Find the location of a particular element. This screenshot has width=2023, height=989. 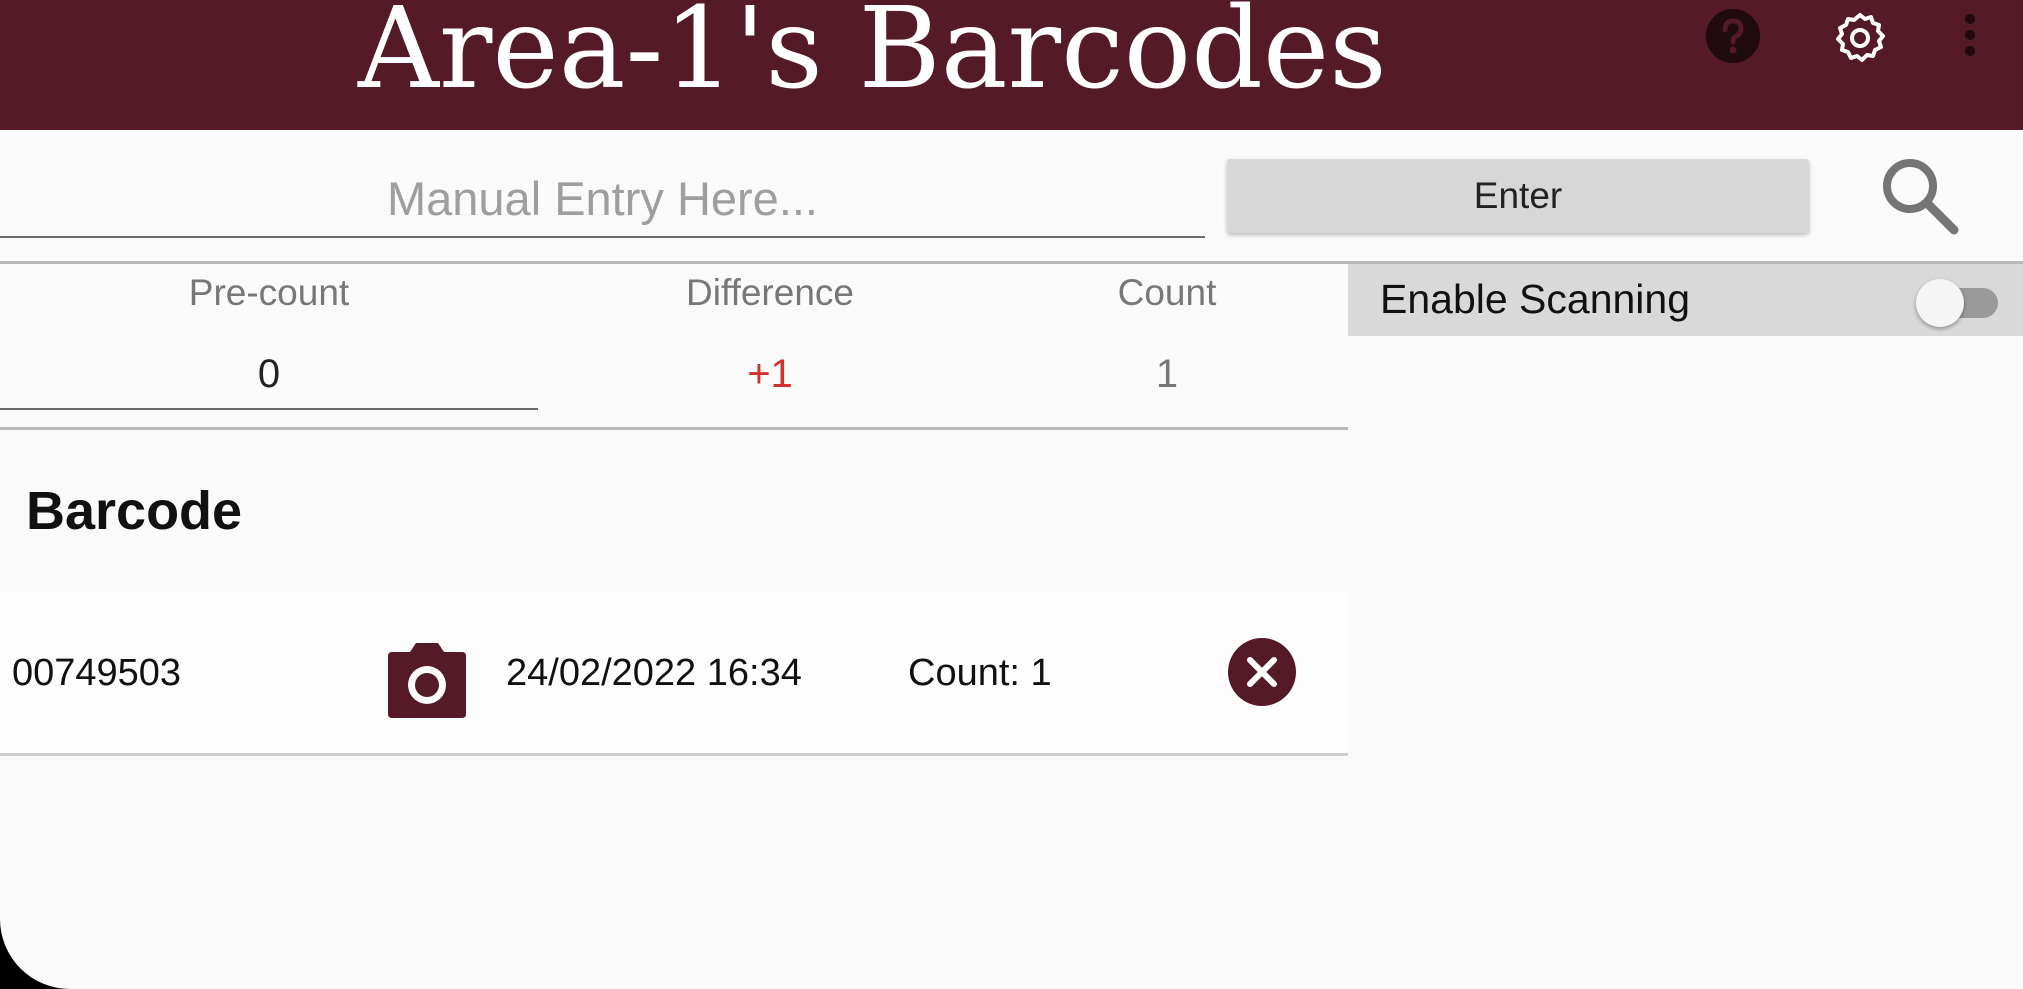

enable-scanning-label: Enable Scanning is located at coordinates (1535, 299).